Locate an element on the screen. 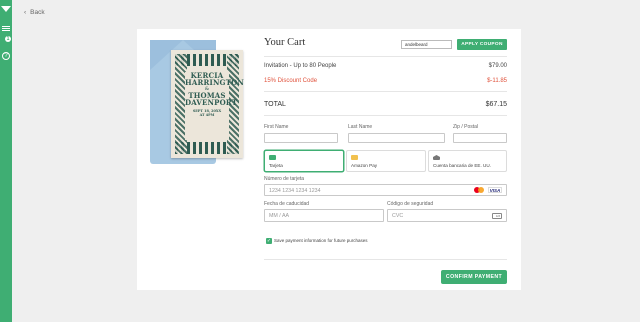 Image resolution: width=640 pixels, height=322 pixels. cvc-card-icon is located at coordinates (497, 216).